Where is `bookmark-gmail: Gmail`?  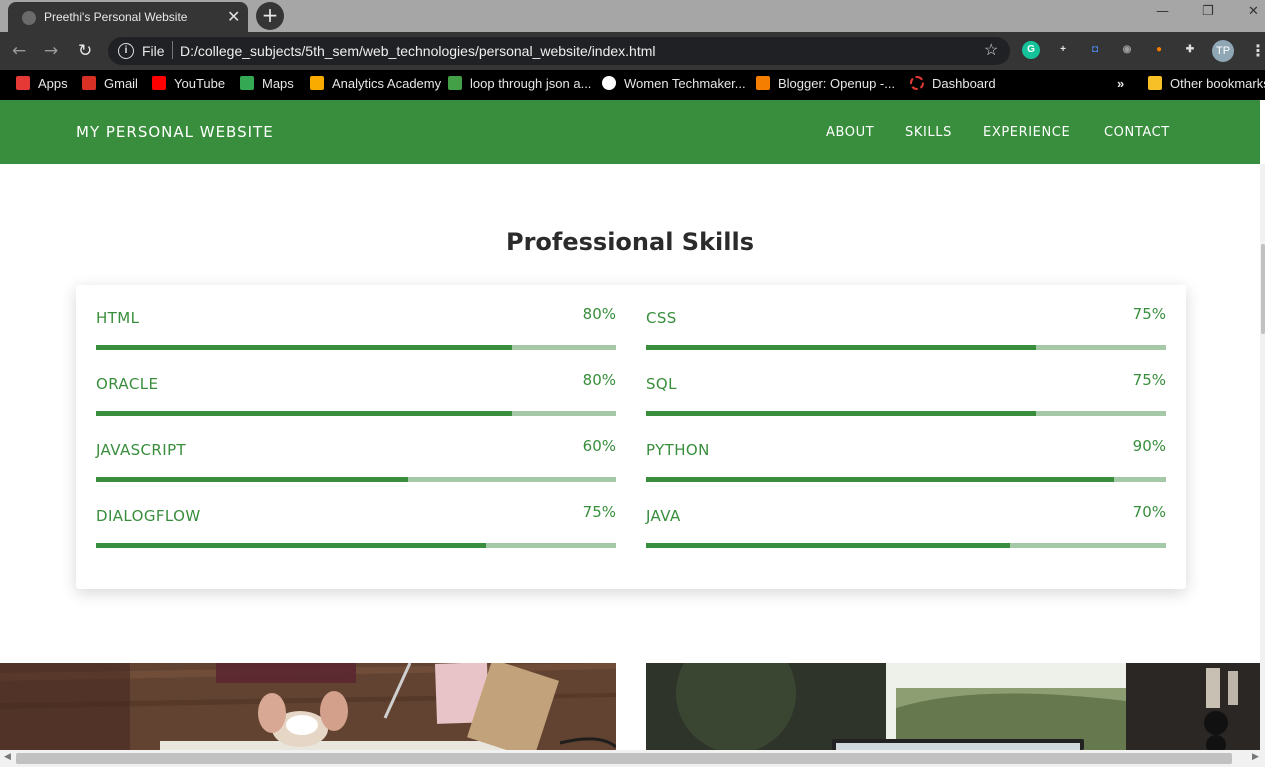
bookmark-gmail: Gmail is located at coordinates (110, 83).